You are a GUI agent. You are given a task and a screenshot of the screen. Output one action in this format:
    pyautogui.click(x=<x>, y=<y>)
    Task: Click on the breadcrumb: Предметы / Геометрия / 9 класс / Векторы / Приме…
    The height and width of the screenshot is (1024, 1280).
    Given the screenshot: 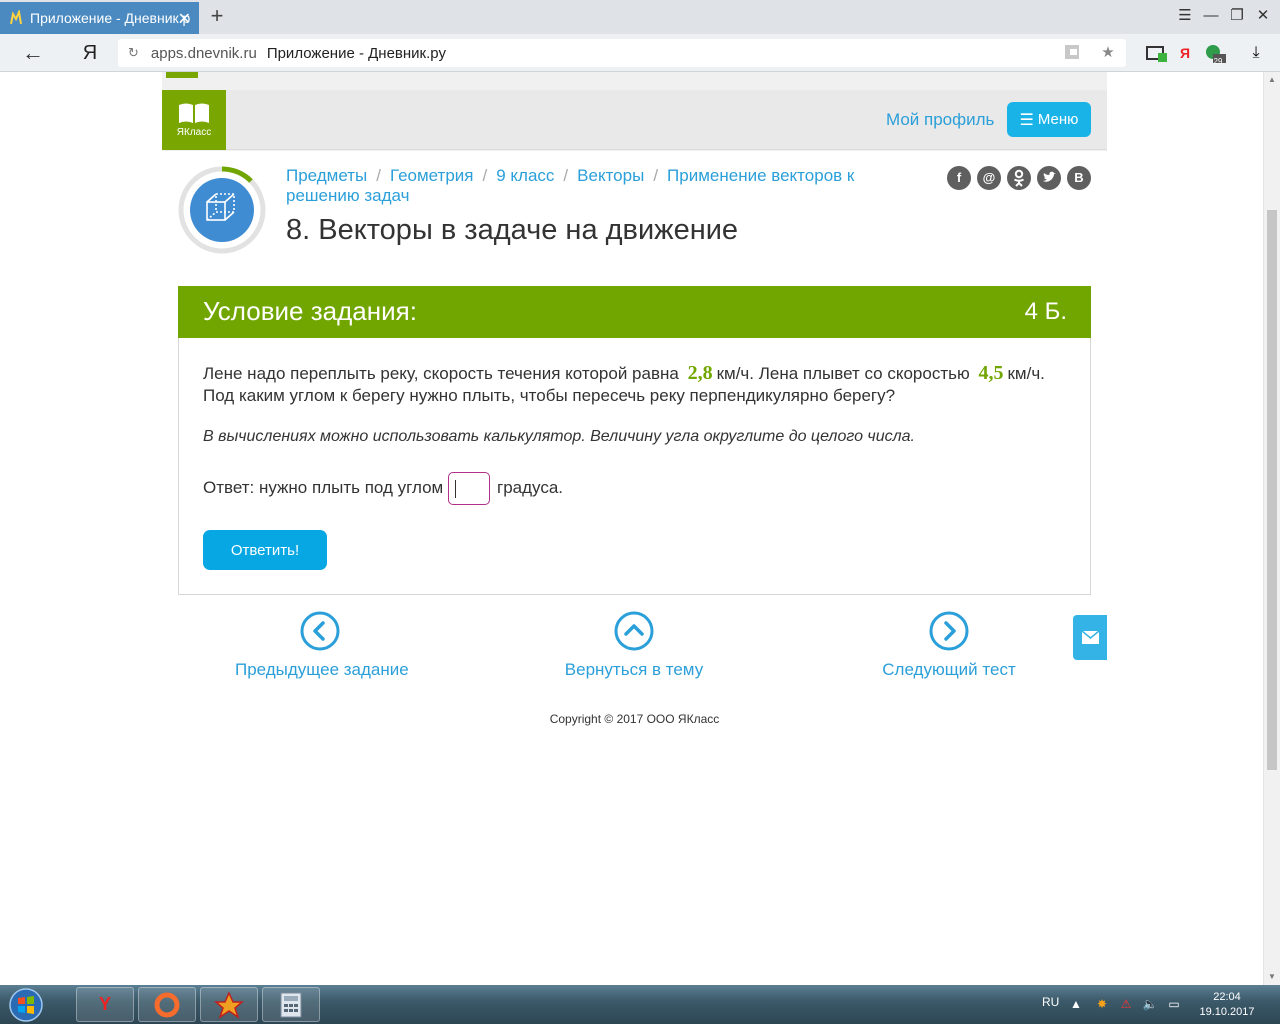 What is the action you would take?
    pyautogui.click(x=596, y=186)
    